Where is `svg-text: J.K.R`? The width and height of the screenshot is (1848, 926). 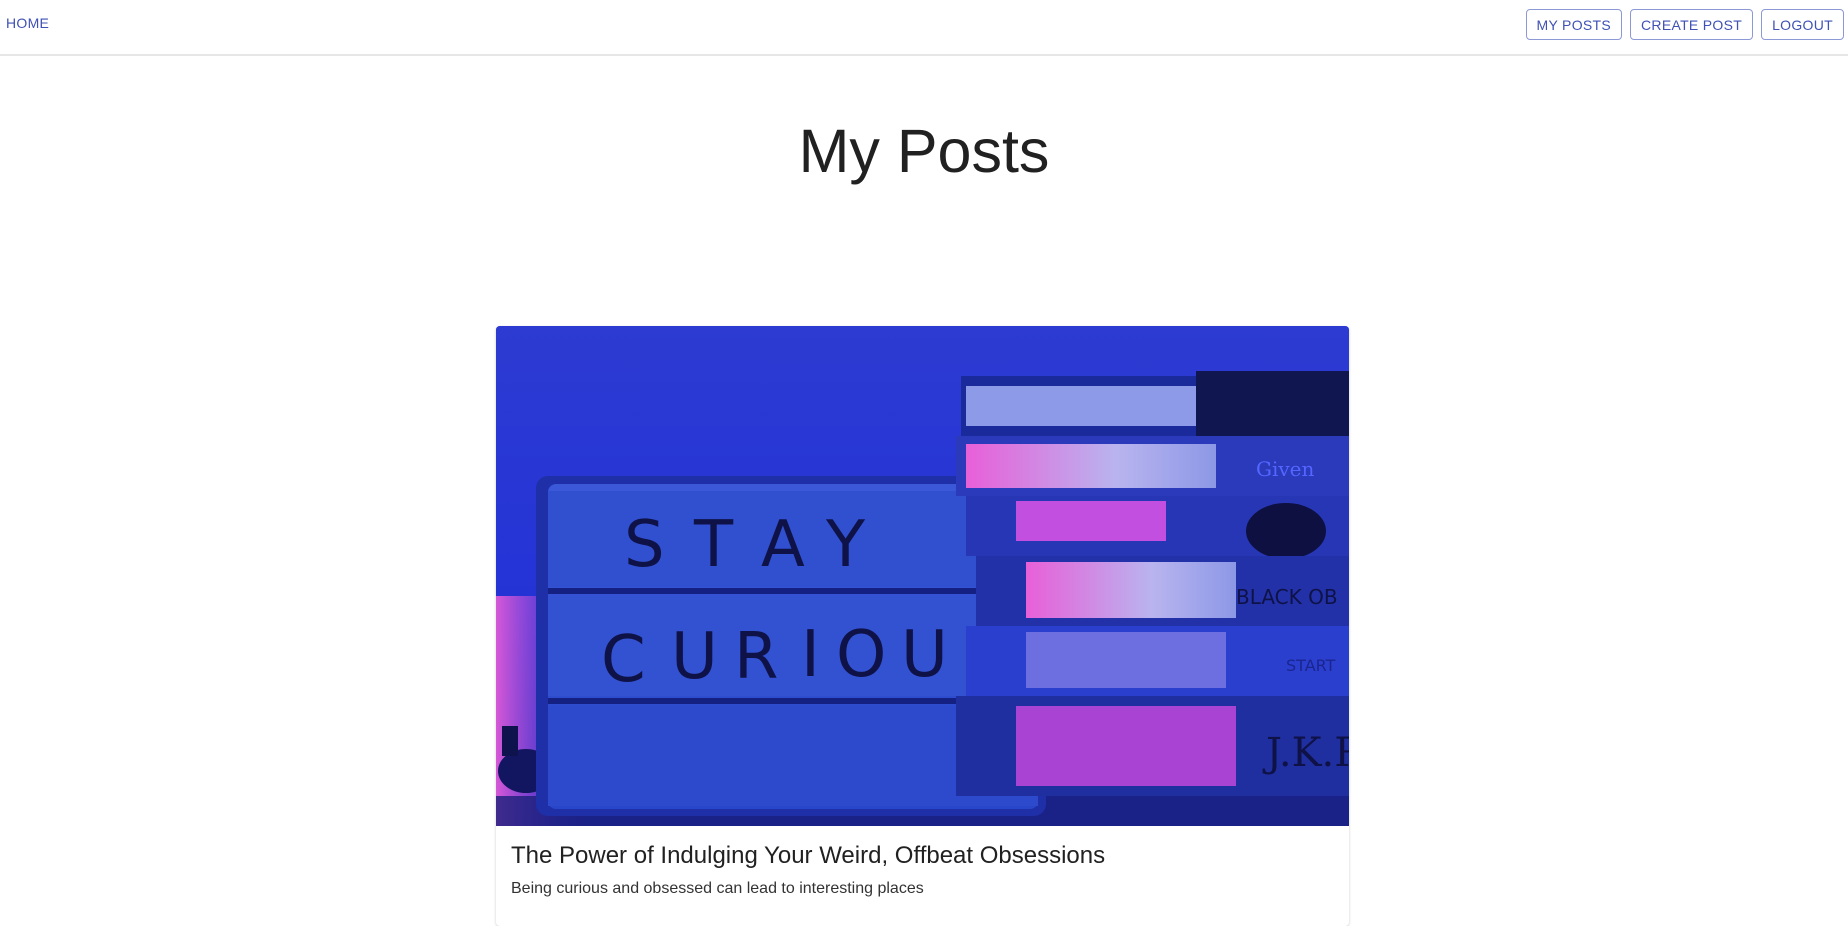
svg-text: J.K.R is located at coordinates (1305, 753).